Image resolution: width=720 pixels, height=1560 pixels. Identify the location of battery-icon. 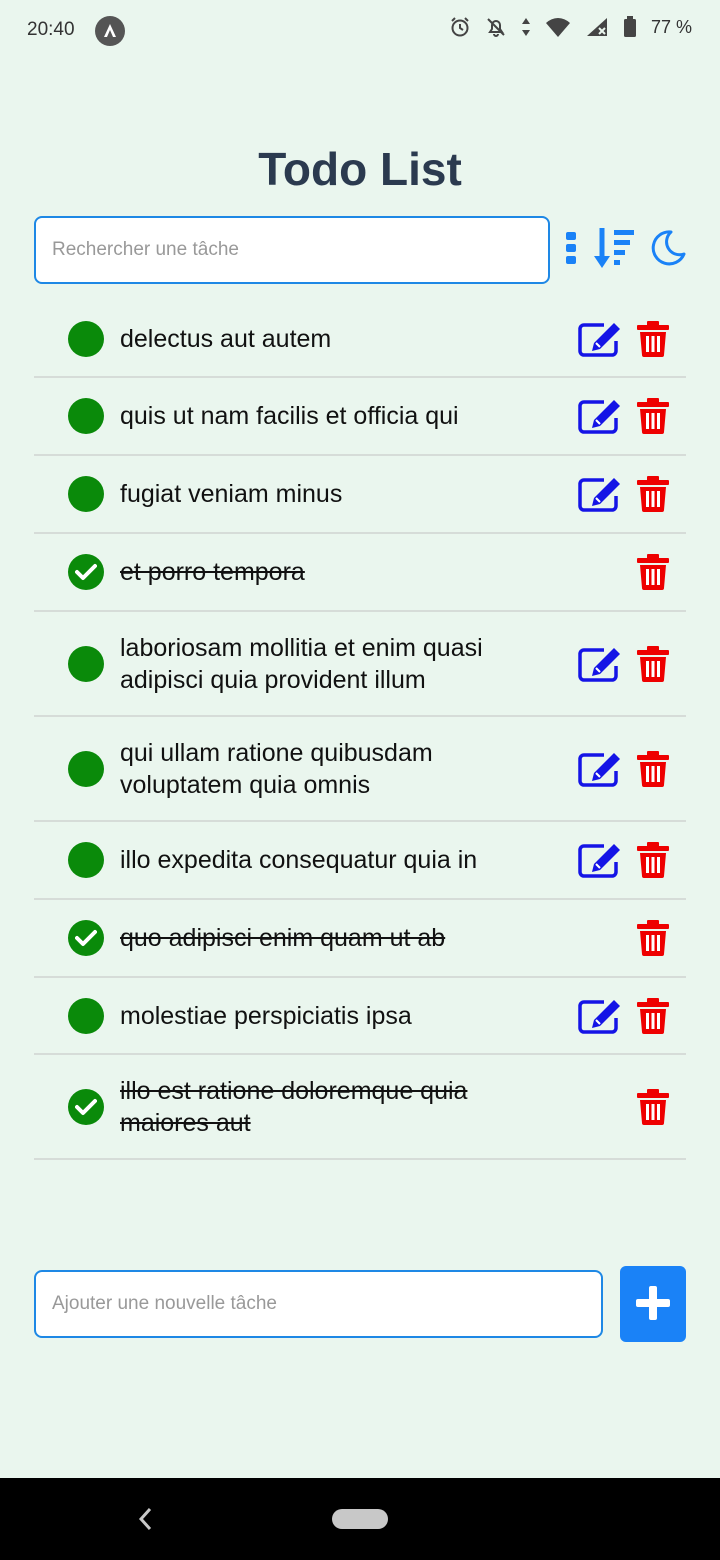
(630, 27).